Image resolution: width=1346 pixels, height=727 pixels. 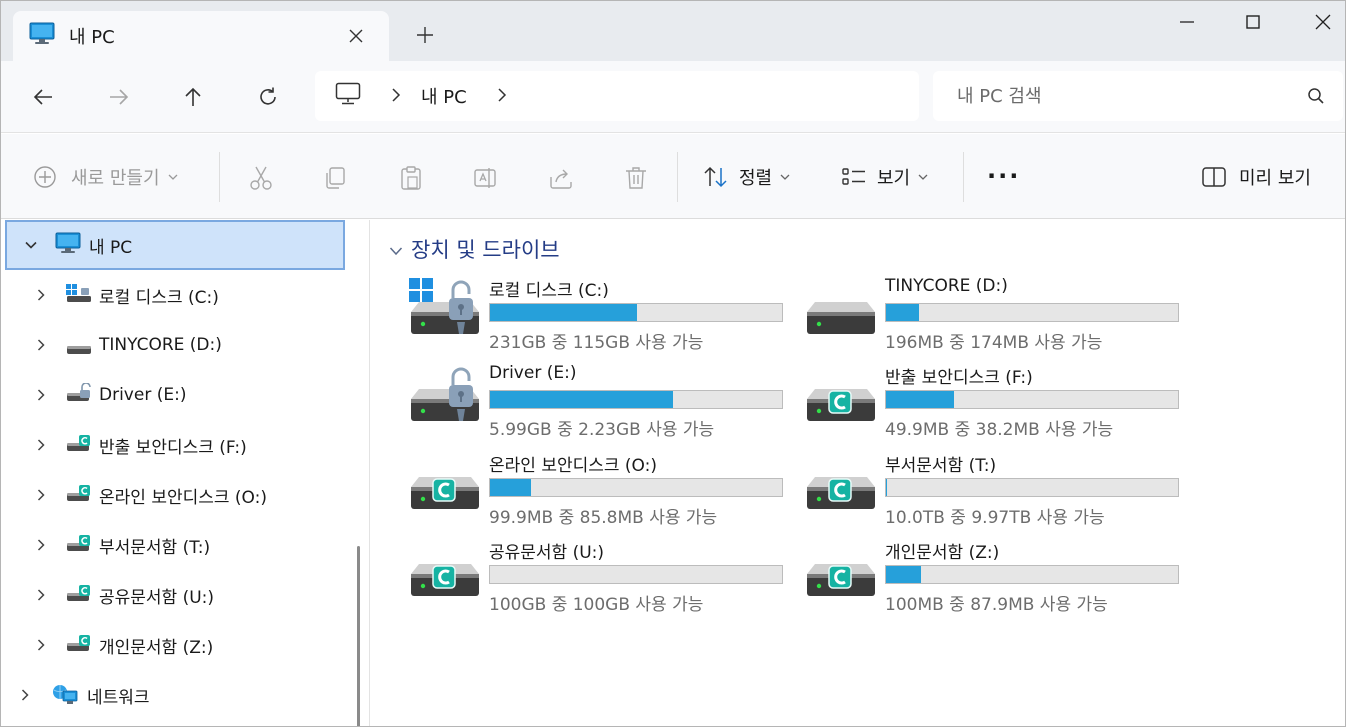 I want to click on sidebar-item-label: 로컬 디스크 (C:), so click(x=159, y=297).